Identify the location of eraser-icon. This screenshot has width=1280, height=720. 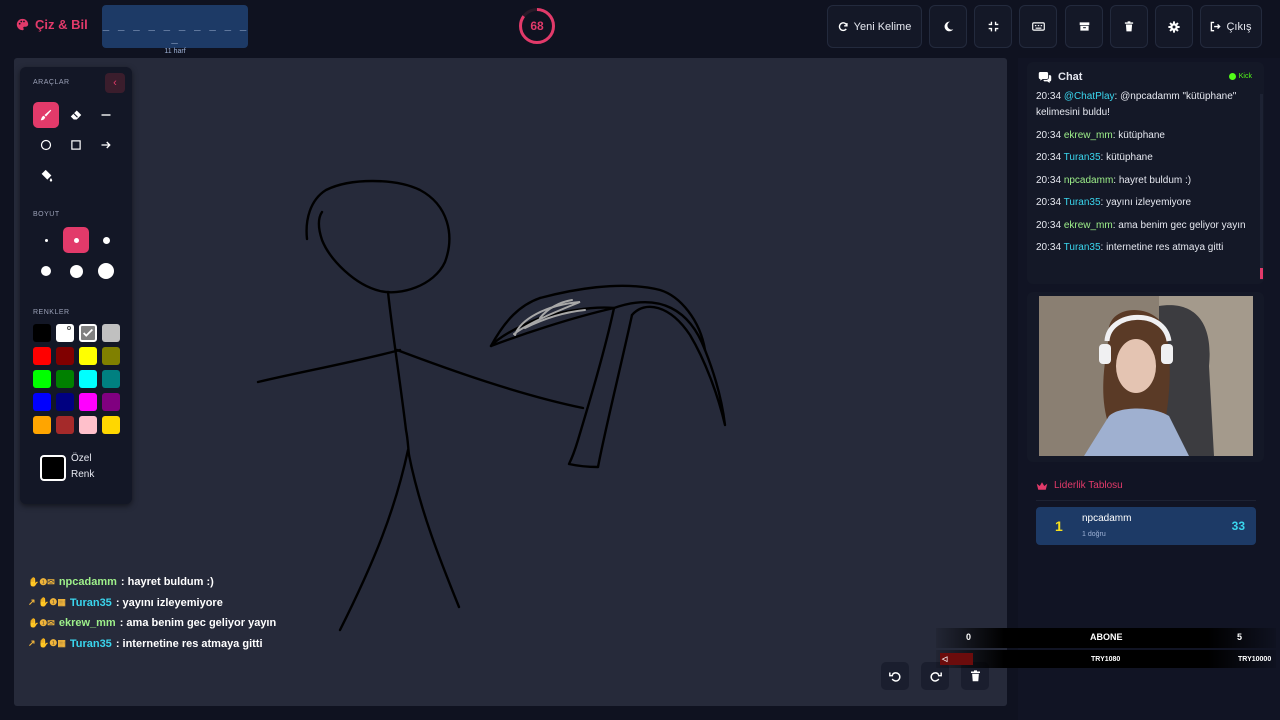
(76, 115).